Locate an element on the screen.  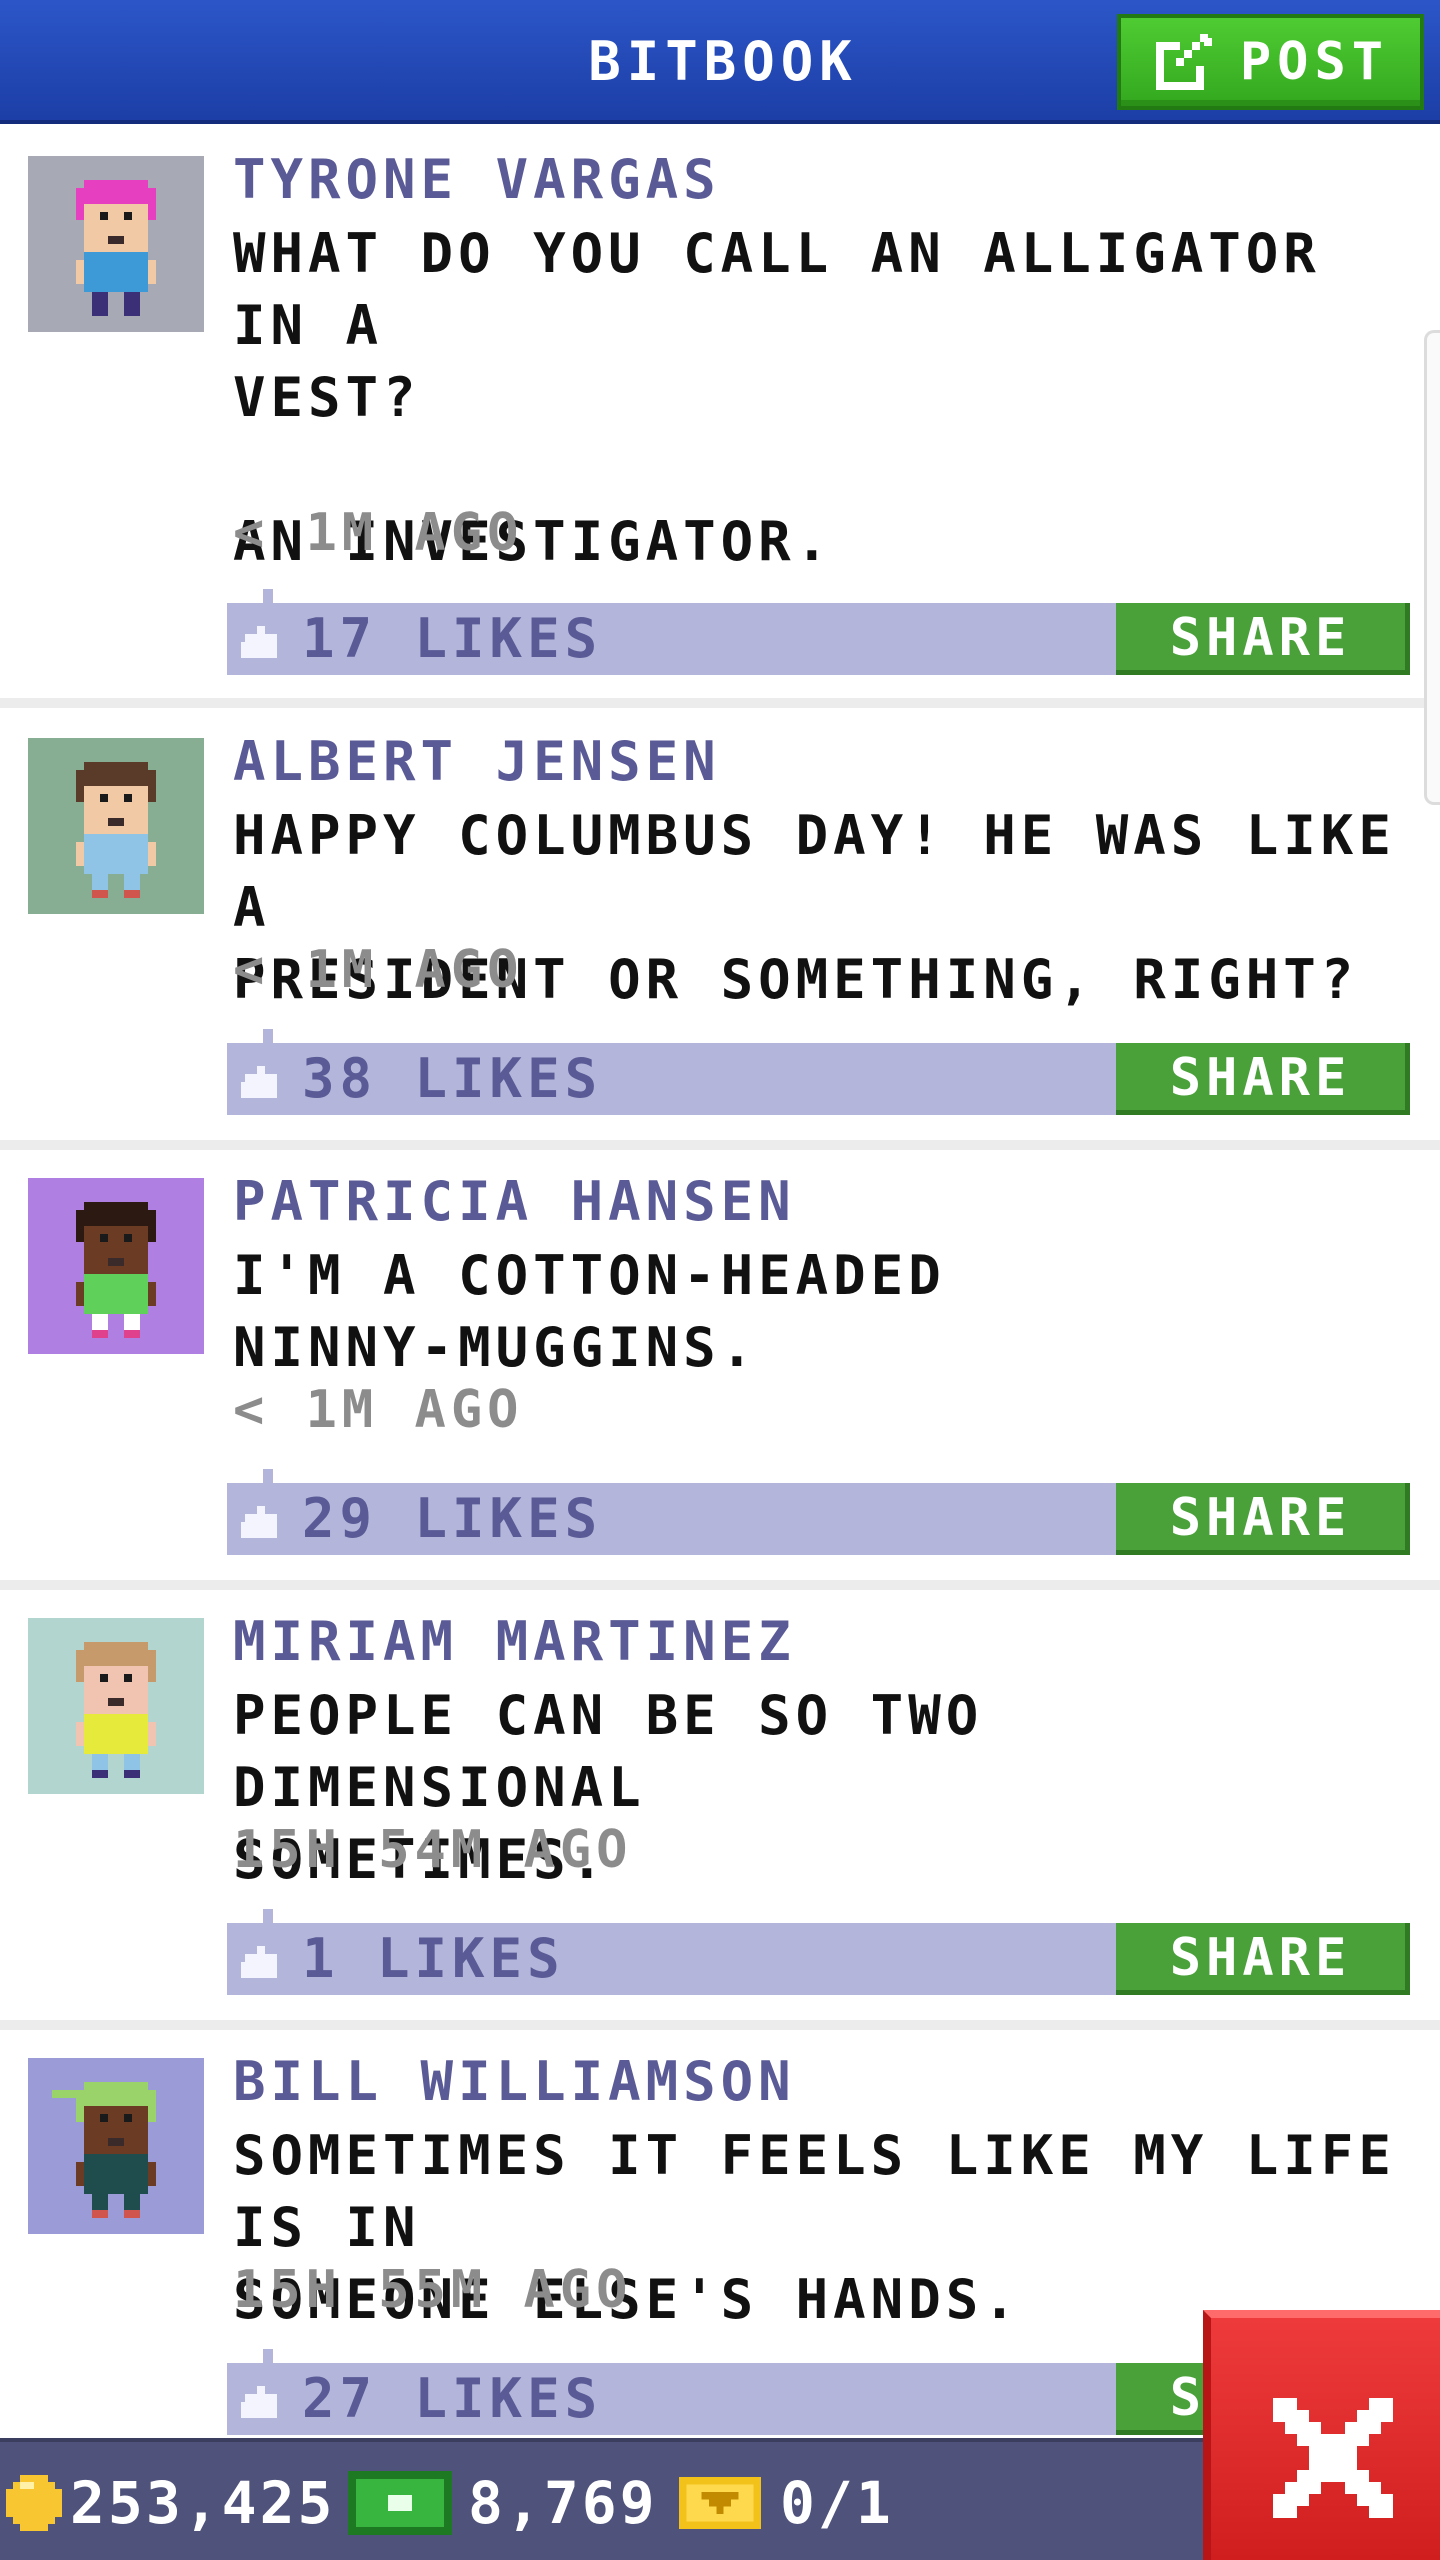
post-button-label: POST is located at coordinates (1314, 62).